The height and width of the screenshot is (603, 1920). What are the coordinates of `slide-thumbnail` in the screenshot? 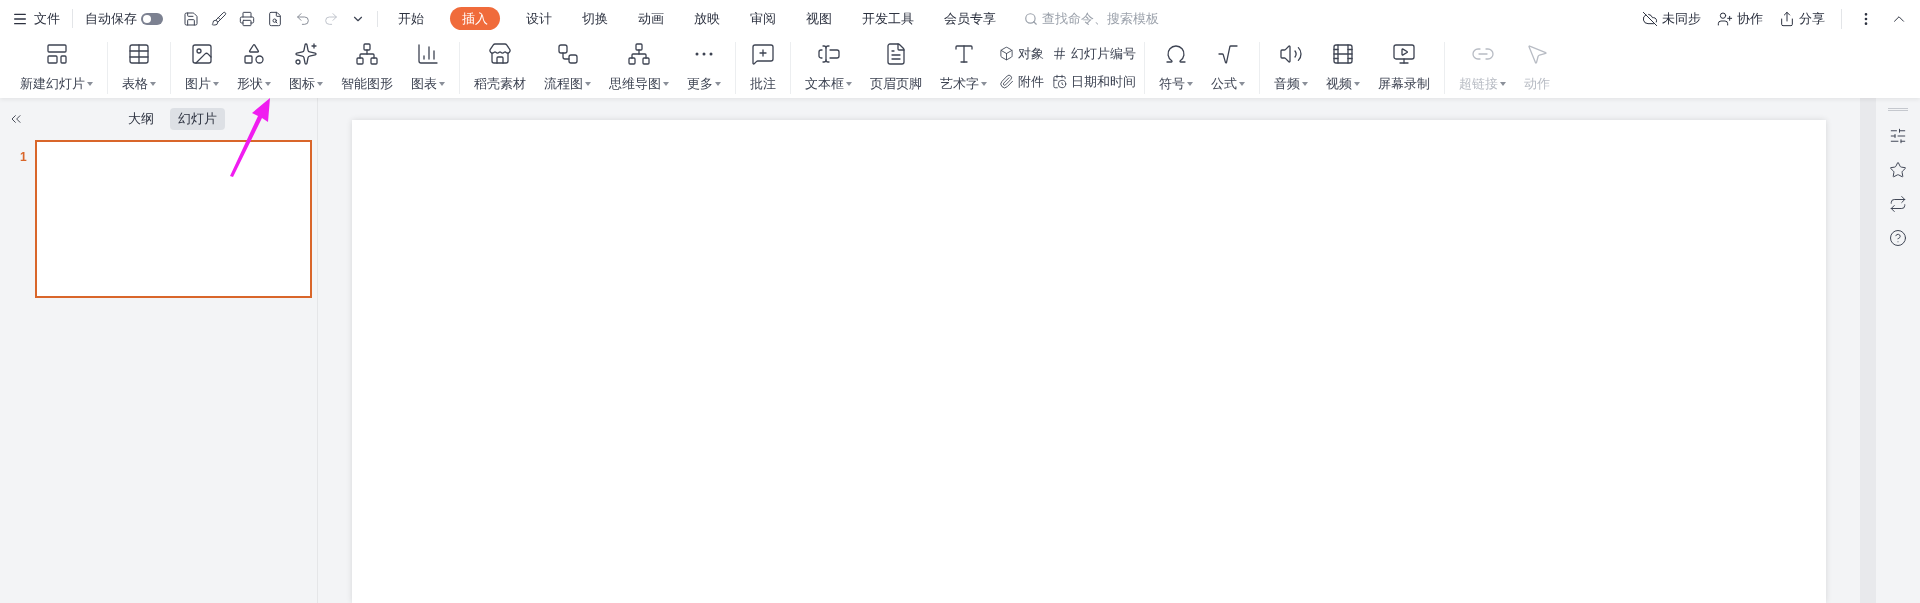 It's located at (173, 219).